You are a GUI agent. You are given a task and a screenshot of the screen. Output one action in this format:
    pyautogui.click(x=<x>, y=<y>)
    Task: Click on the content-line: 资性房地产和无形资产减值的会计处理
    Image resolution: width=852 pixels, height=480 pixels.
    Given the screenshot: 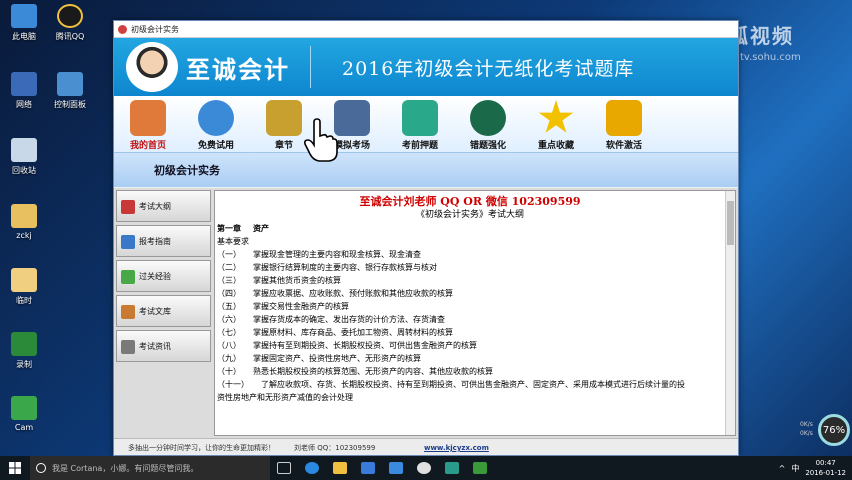 What is the action you would take?
    pyautogui.click(x=470, y=397)
    